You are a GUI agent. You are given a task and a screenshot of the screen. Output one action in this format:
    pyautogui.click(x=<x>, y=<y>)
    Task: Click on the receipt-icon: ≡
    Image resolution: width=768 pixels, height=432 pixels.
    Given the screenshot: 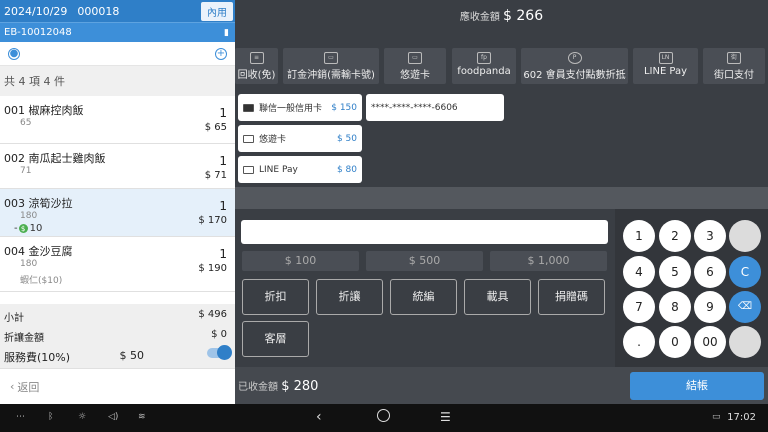 What is the action you would take?
    pyautogui.click(x=256, y=58)
    